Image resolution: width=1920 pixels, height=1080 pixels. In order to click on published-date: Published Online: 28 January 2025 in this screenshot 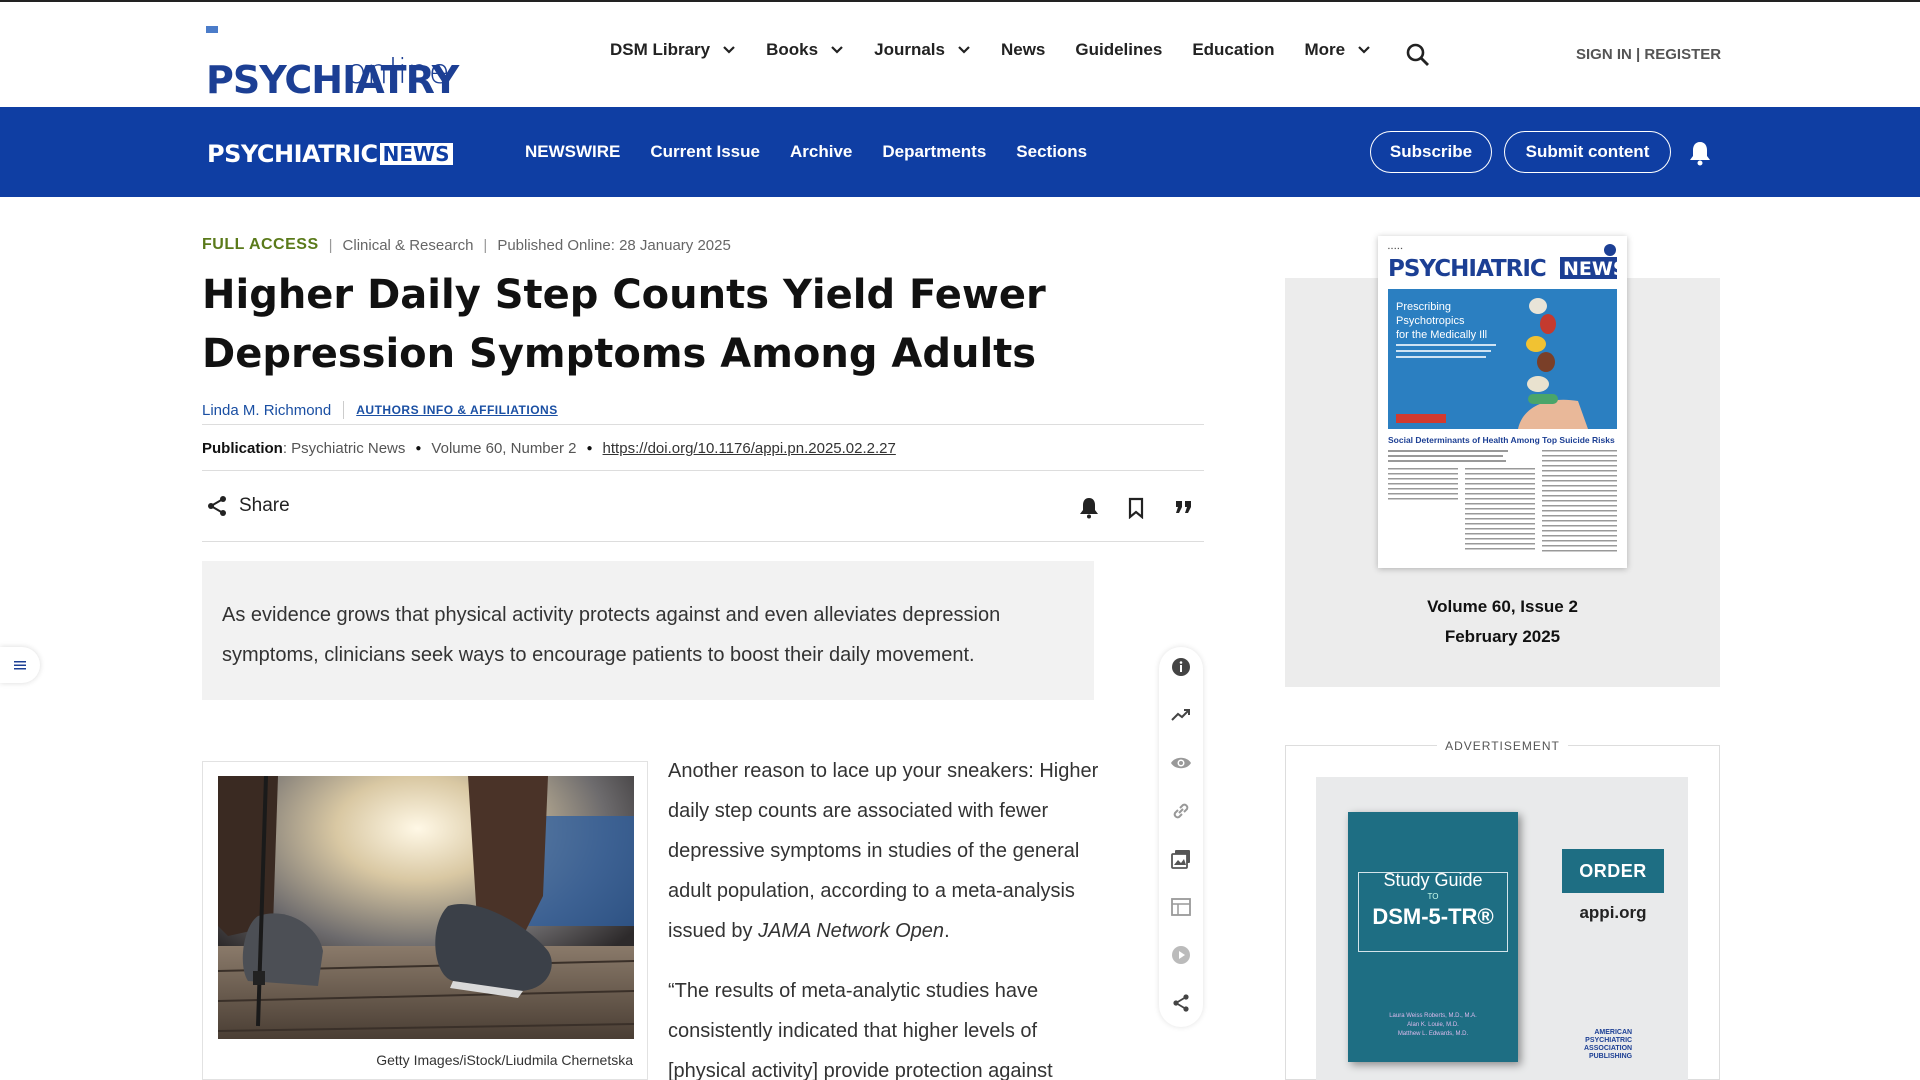, I will do `click(614, 245)`.